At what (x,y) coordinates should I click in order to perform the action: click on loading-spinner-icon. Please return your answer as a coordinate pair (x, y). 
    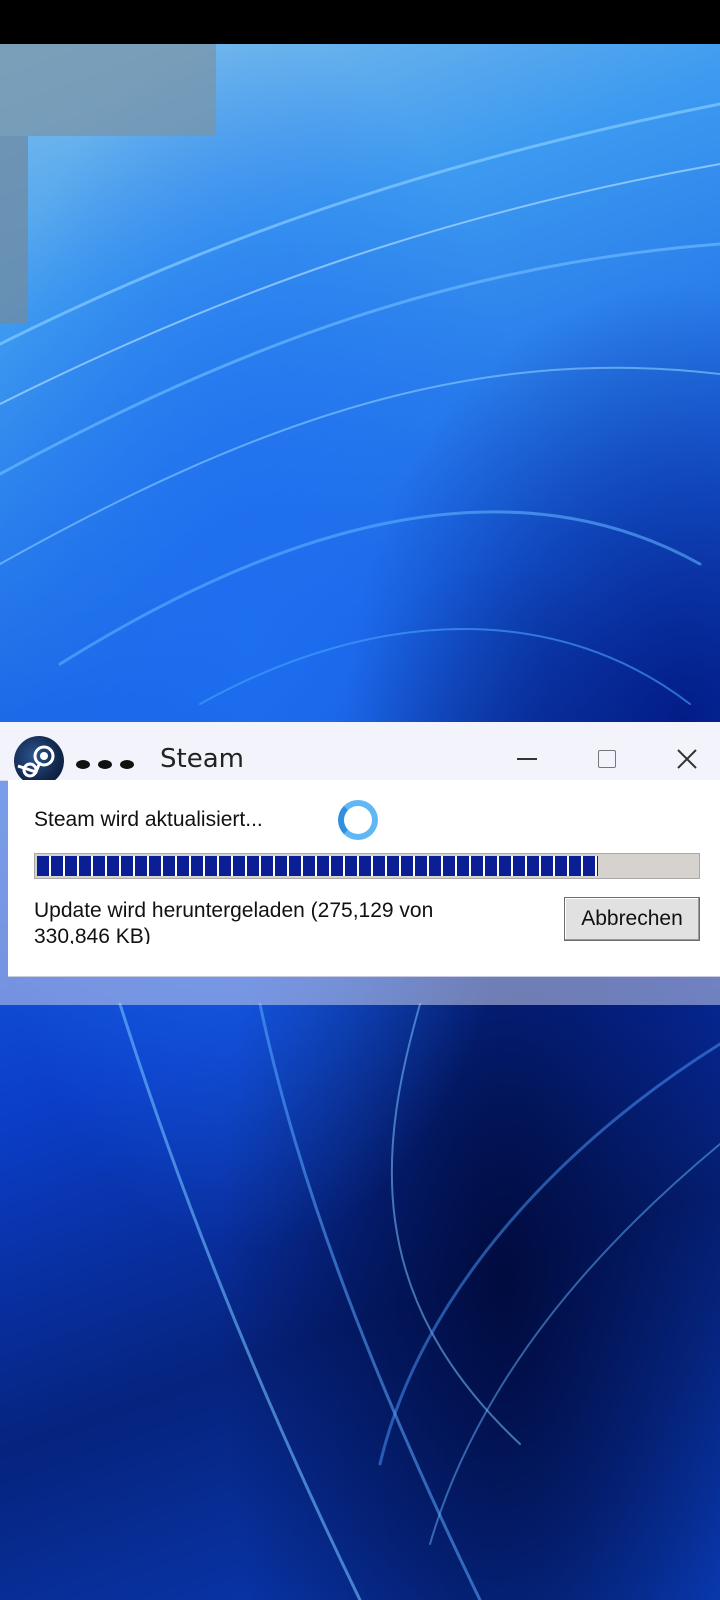
    Looking at the image, I should click on (358, 820).